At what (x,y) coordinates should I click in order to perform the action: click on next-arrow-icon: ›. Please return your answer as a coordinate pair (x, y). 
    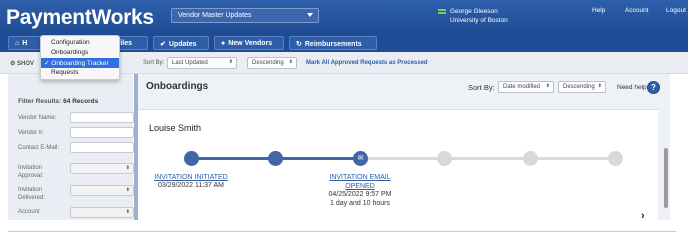
    Looking at the image, I should click on (643, 216).